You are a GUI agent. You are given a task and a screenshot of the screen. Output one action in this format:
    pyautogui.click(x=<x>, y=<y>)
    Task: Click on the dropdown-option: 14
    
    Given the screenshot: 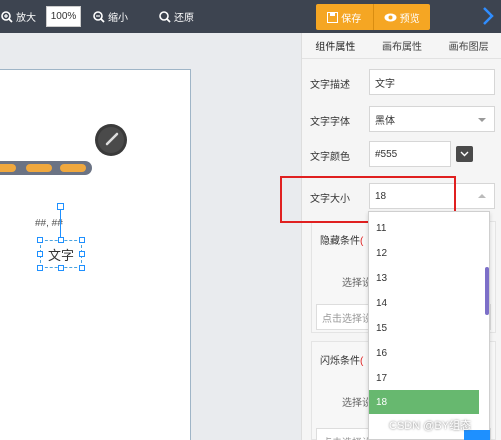 What is the action you would take?
    pyautogui.click(x=424, y=303)
    